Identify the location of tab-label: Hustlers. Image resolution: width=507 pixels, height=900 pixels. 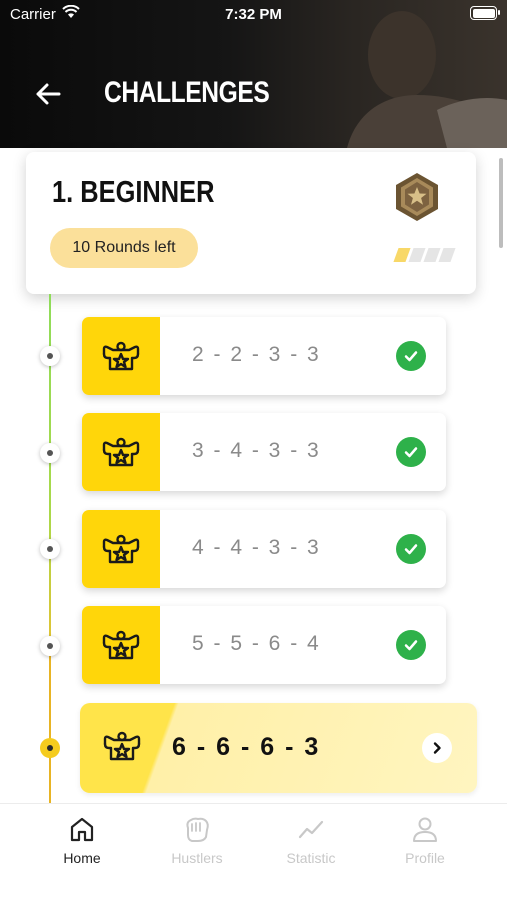
(197, 858).